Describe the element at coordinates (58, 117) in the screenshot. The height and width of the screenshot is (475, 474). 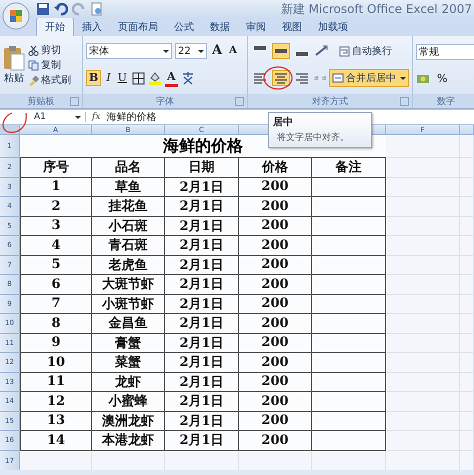
I see `name-box: A1` at that location.